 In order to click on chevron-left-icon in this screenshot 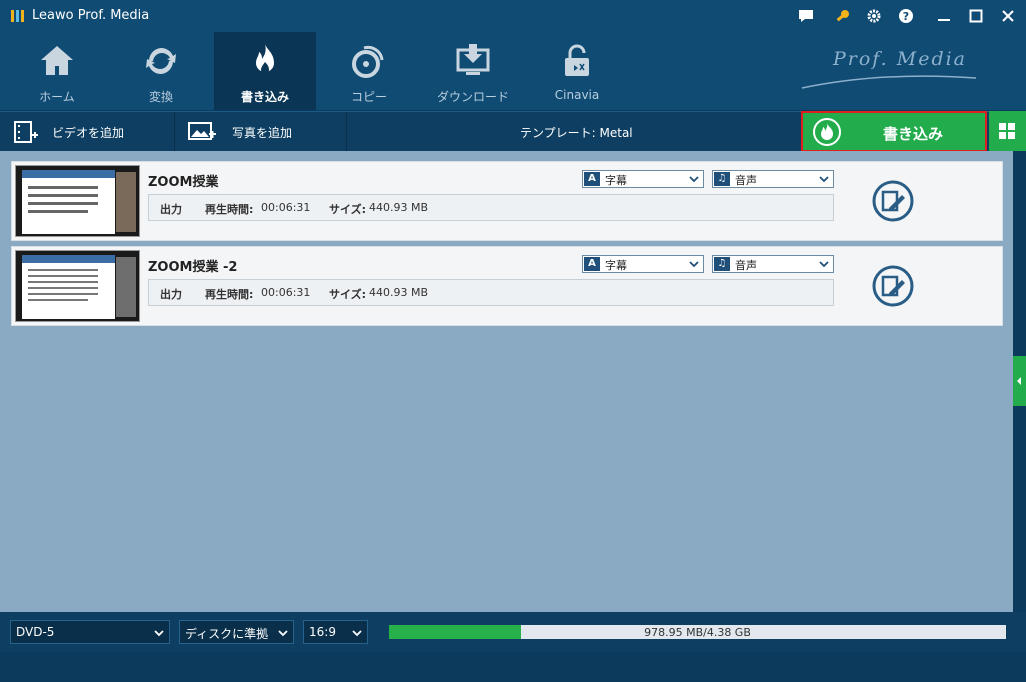, I will do `click(1019, 381)`.